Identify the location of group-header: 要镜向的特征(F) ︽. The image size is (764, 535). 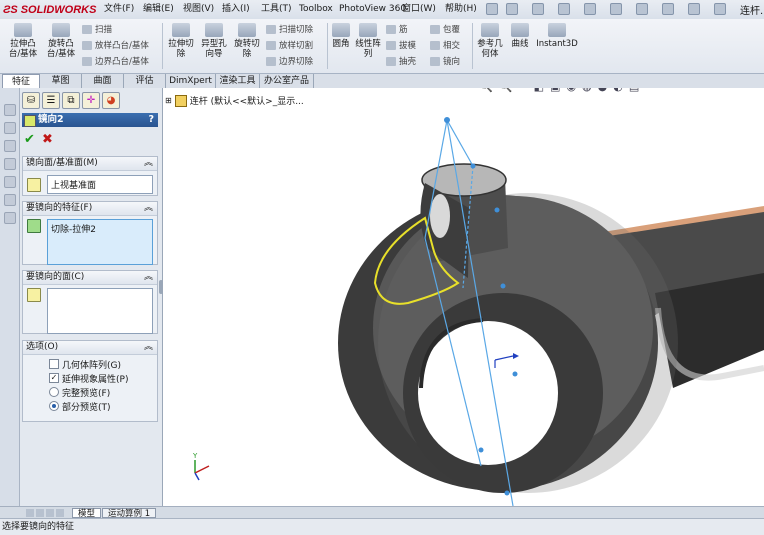
(90, 209).